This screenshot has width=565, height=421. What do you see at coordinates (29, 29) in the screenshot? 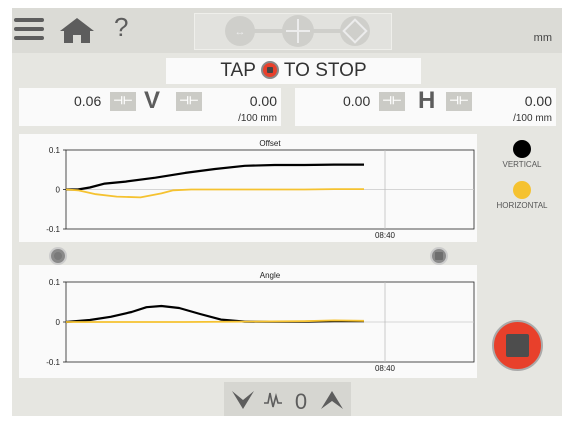
I see `menu-icon` at bounding box center [29, 29].